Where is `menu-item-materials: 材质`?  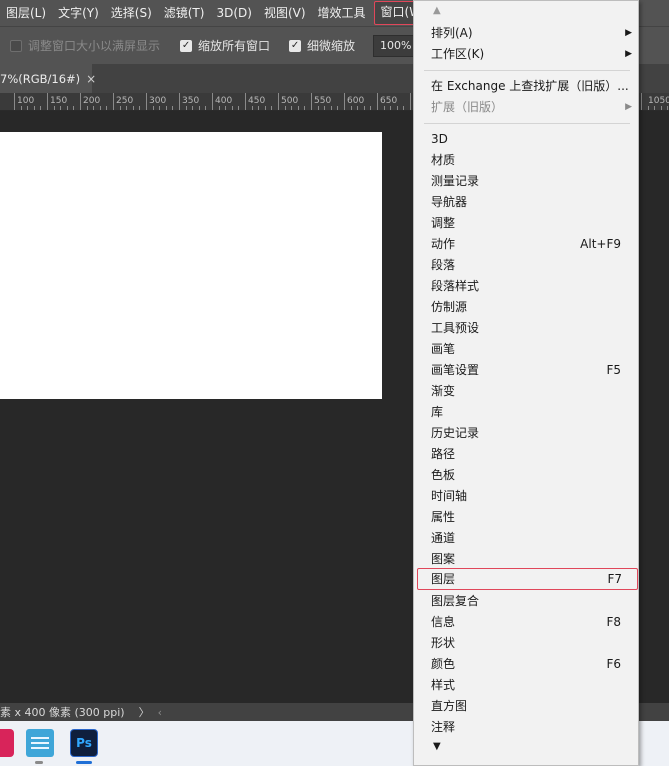 menu-item-materials: 材质 is located at coordinates (526, 160).